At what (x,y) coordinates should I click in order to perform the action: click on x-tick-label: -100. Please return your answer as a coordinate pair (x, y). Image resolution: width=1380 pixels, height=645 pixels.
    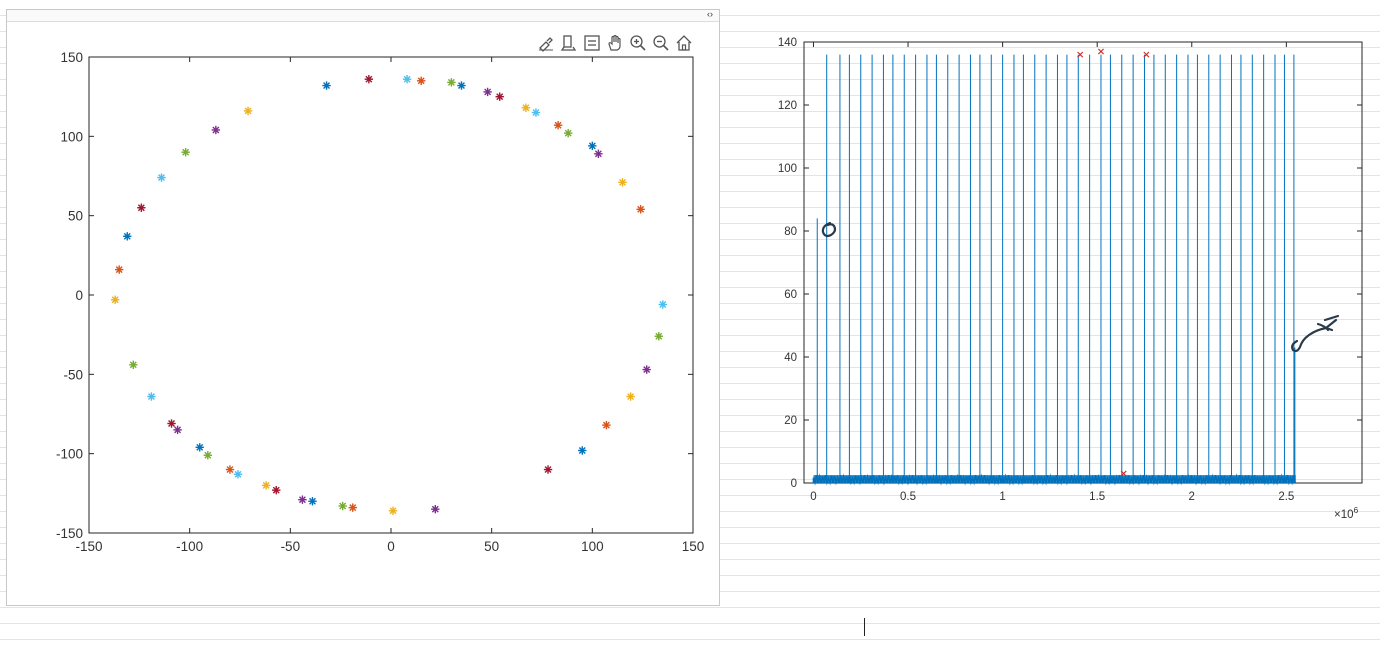
    Looking at the image, I should click on (189, 546).